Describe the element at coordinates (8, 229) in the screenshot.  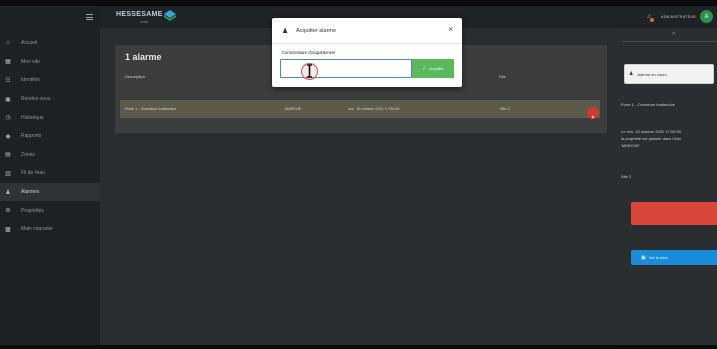
I see `logbook-icon: ▩` at that location.